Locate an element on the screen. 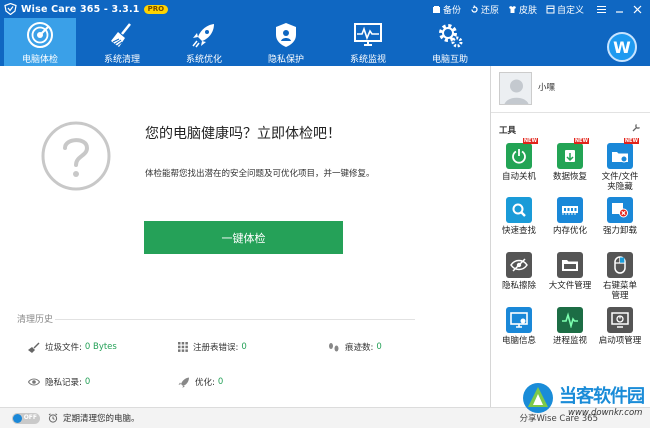 The width and height of the screenshot is (650, 428). tab-system-monitor-label: 系统监视 is located at coordinates (367, 60).